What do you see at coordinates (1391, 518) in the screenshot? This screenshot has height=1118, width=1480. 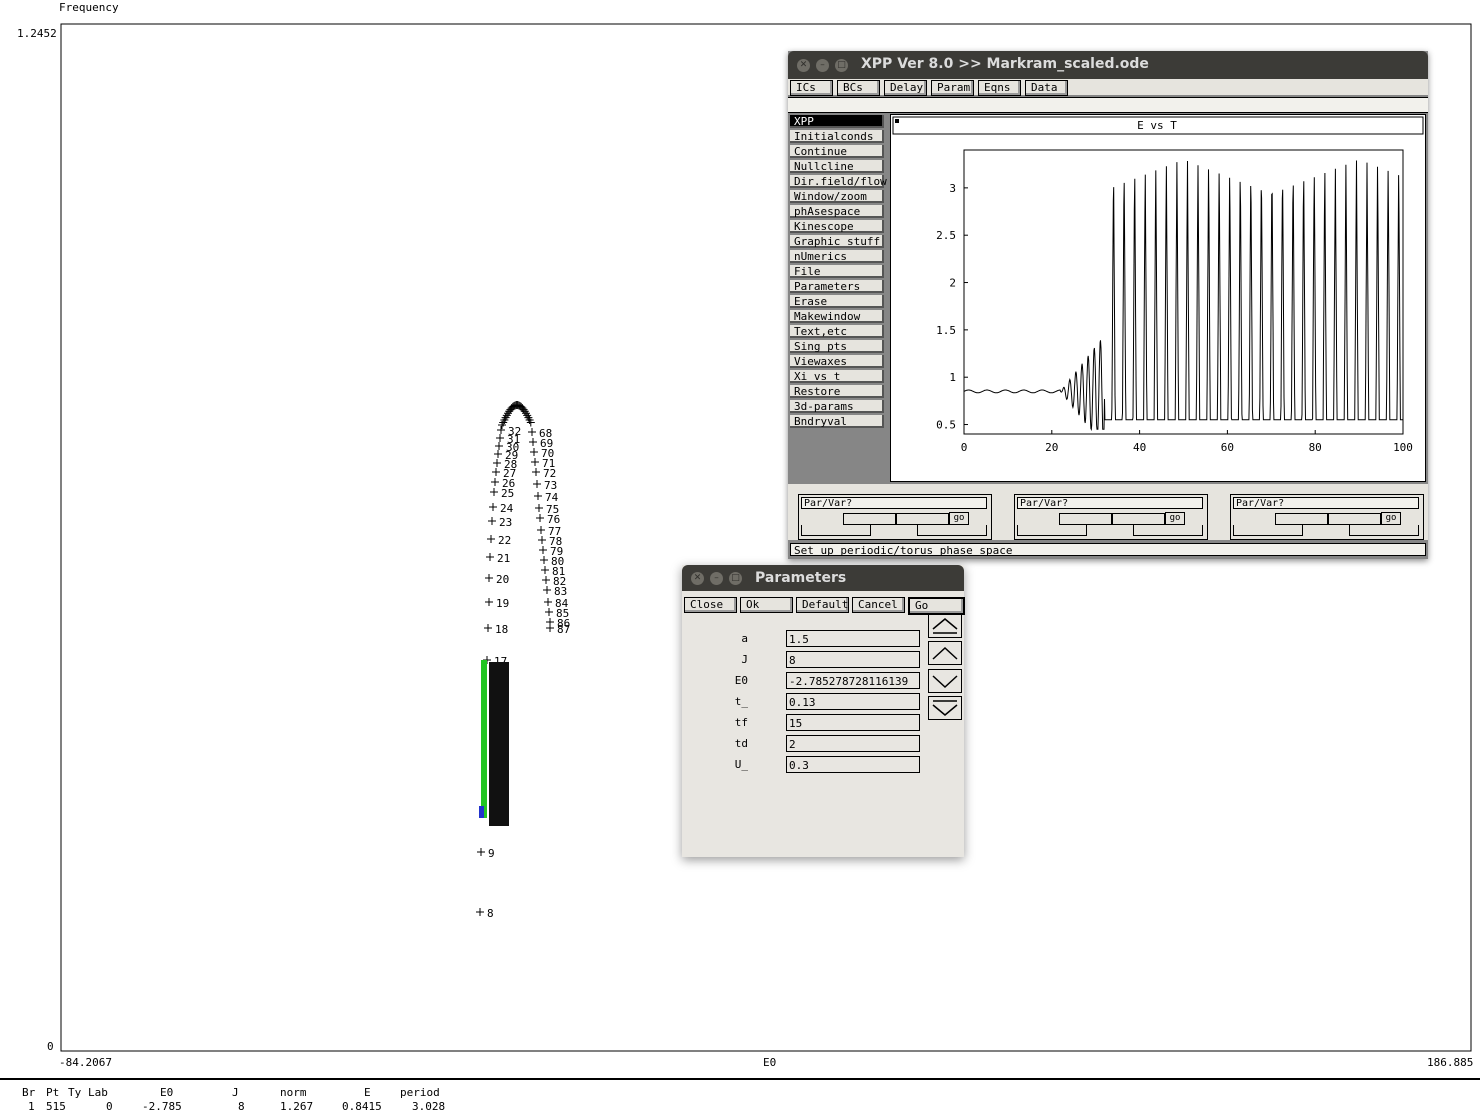 I see `slider-3-go-button: go` at bounding box center [1391, 518].